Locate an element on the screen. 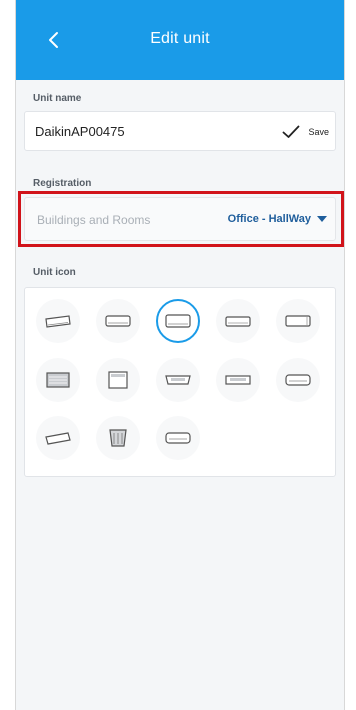 The width and height of the screenshot is (356, 710). window-unit-icon is located at coordinates (118, 380).